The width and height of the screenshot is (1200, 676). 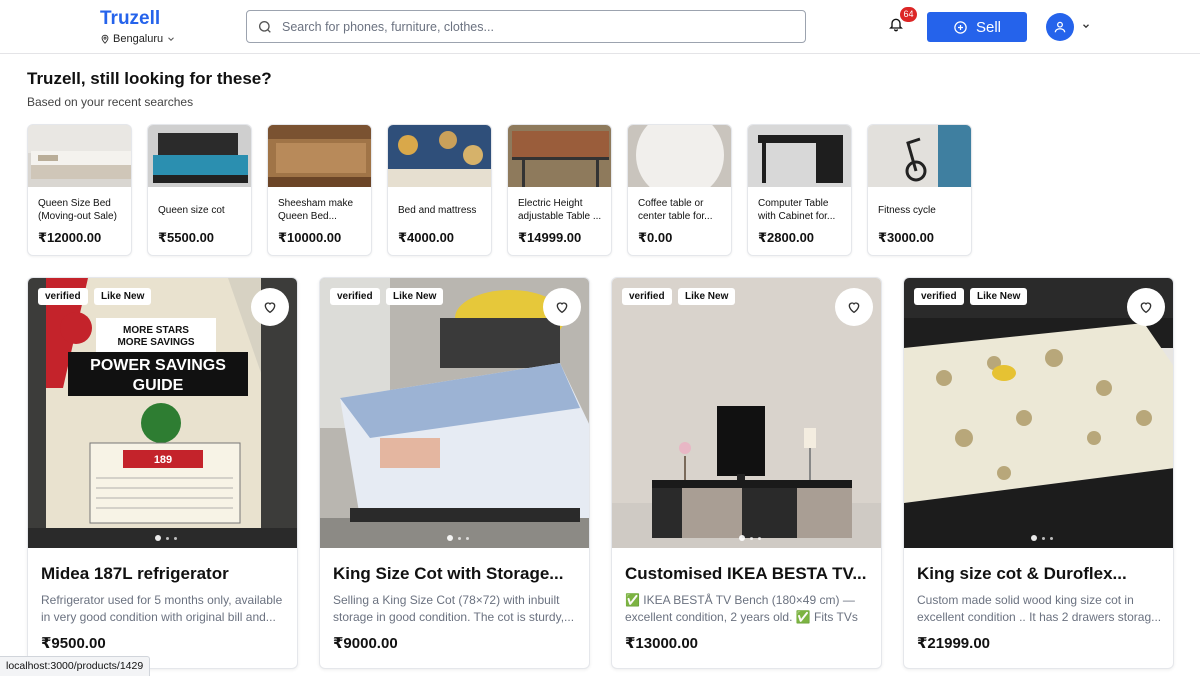 I want to click on recent-item-name: Fitness cycle, so click(x=907, y=210).